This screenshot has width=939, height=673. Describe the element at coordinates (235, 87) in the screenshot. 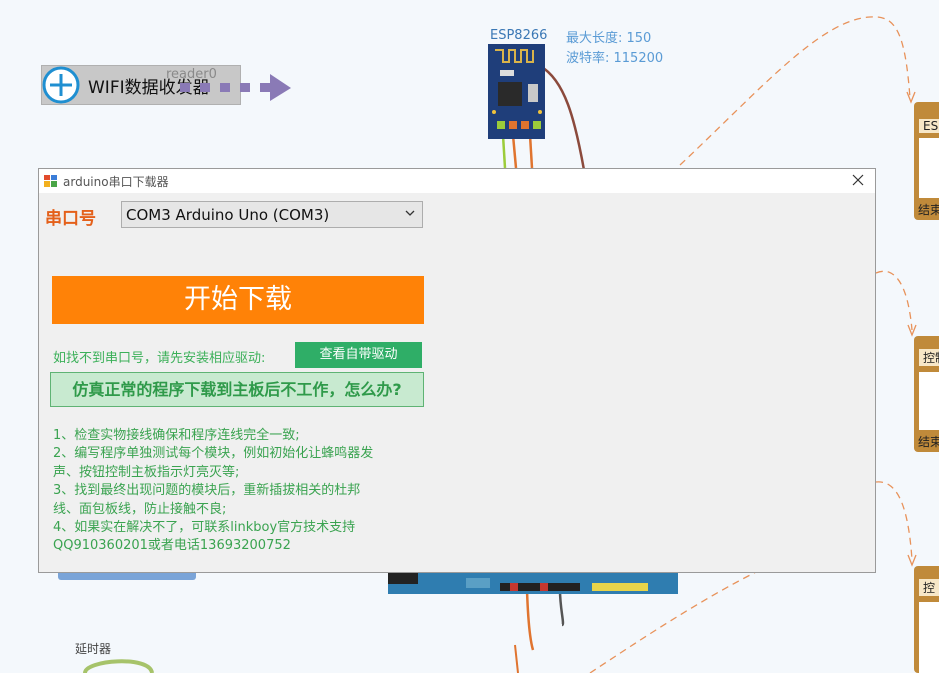

I see `dotted-arrow-icon` at that location.